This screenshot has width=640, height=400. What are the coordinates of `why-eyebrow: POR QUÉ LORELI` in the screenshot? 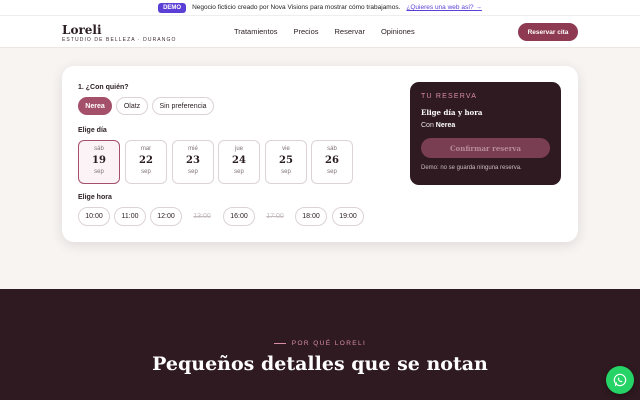 It's located at (320, 343).